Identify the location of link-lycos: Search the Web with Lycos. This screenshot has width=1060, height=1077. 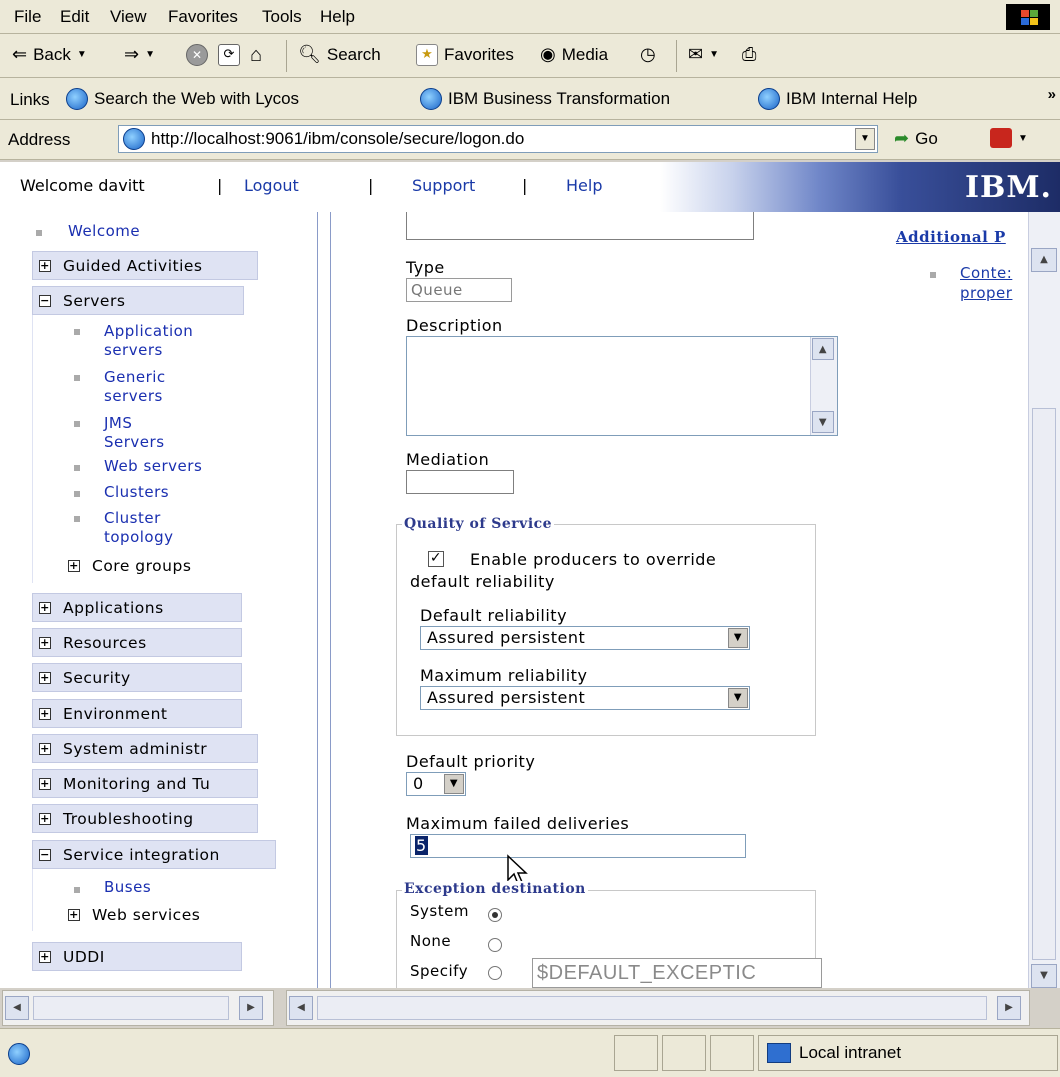
(182, 99).